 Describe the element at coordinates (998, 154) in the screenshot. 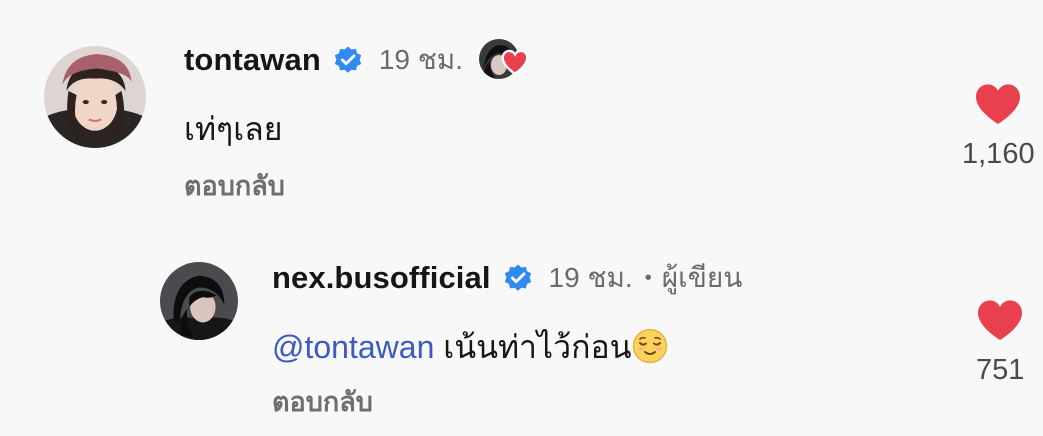

I see `like-count: 1,160` at that location.